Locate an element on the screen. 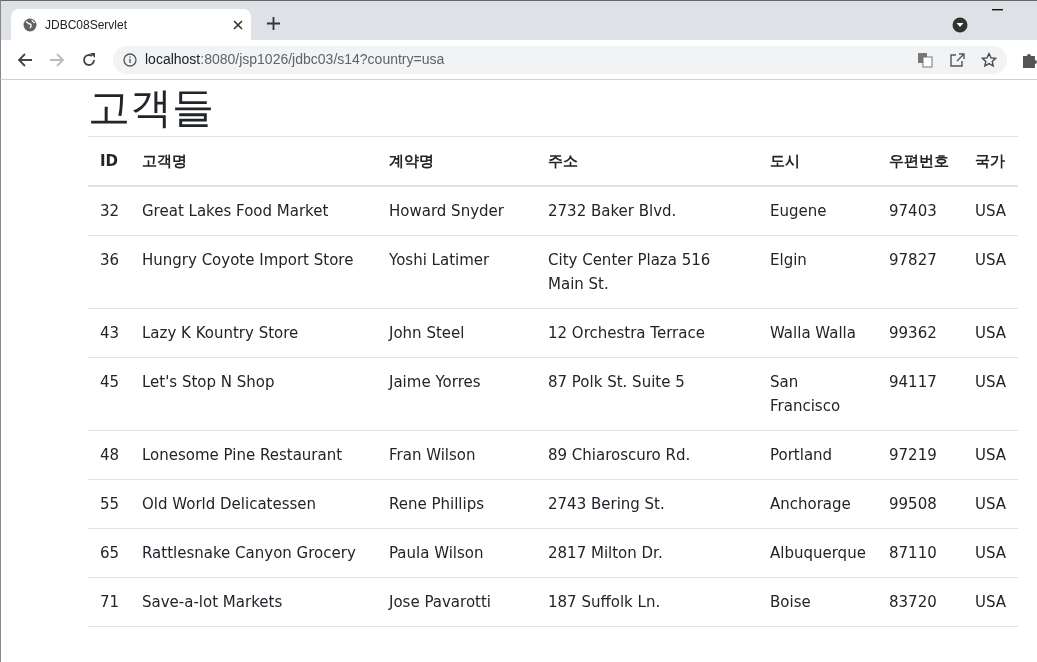  table-cell: Portland is located at coordinates (817, 455).